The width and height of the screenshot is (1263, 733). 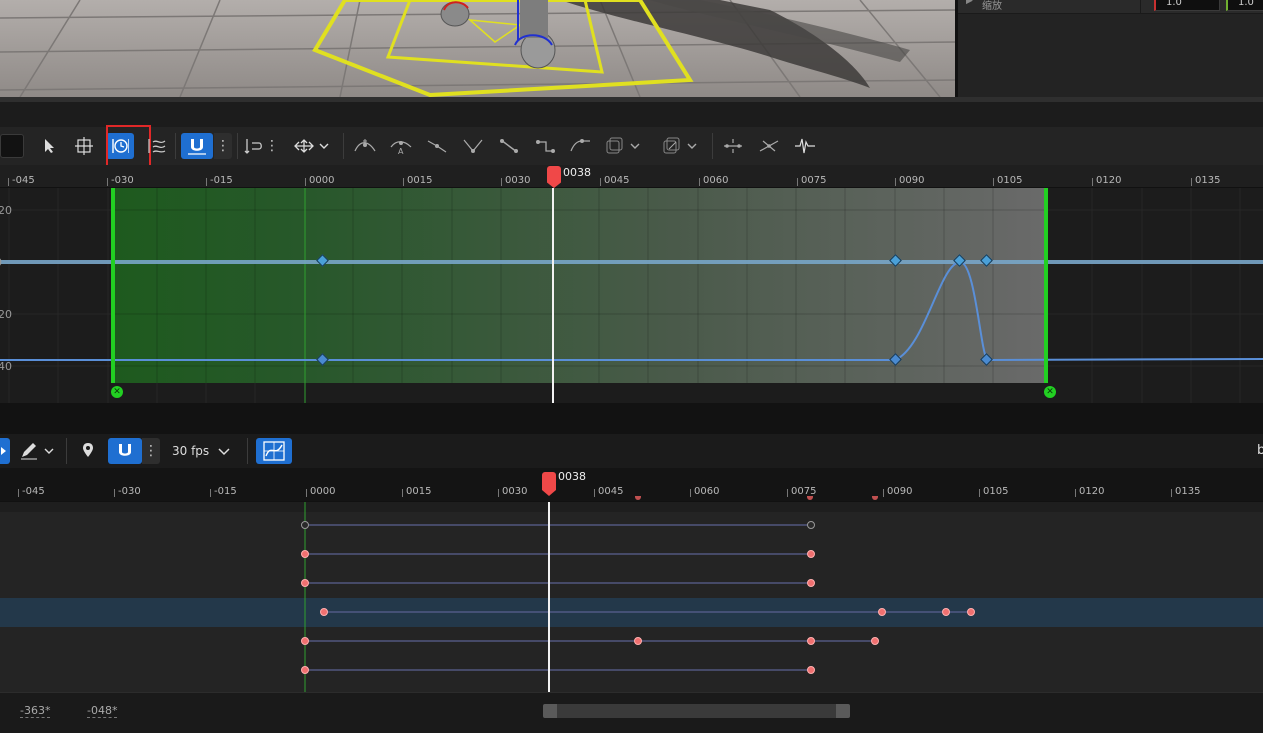 I want to click on curve-user-icon: A, so click(x=401, y=148).